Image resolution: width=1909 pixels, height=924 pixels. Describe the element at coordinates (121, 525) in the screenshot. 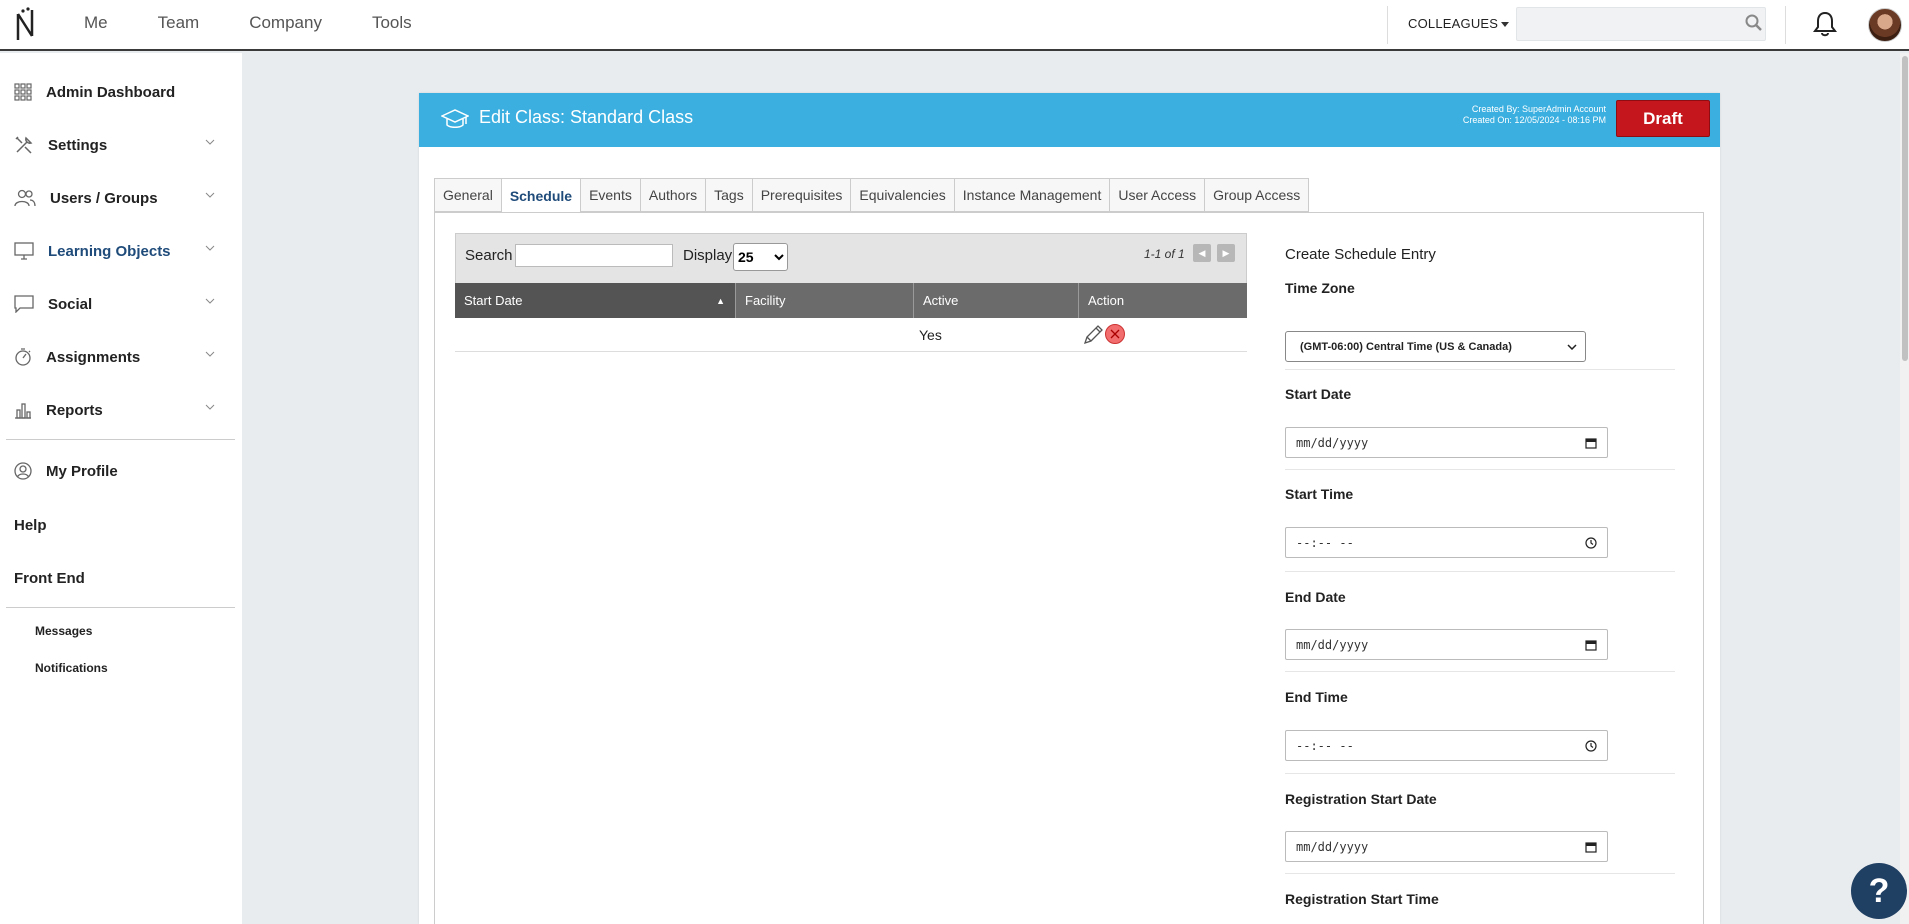

I see `sidebar-item-help: Help` at that location.